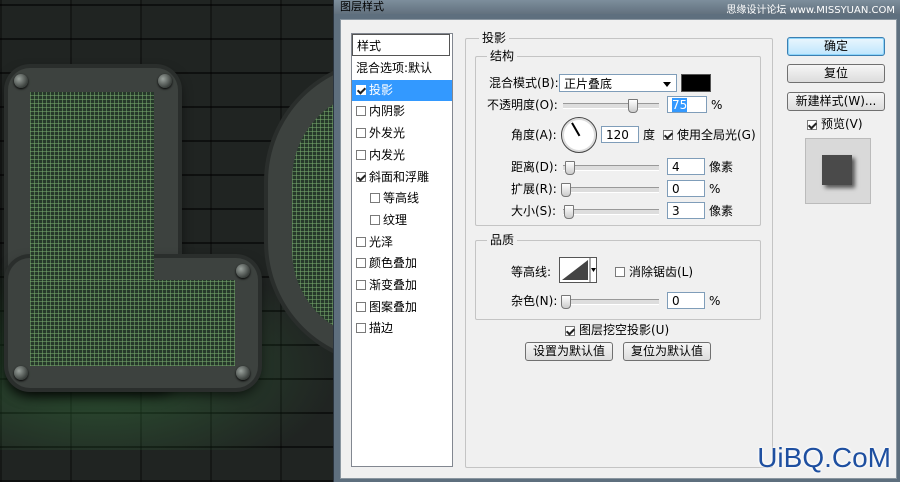 This screenshot has height=482, width=900. Describe the element at coordinates (686, 188) in the screenshot. I see `spread-input: 0` at that location.